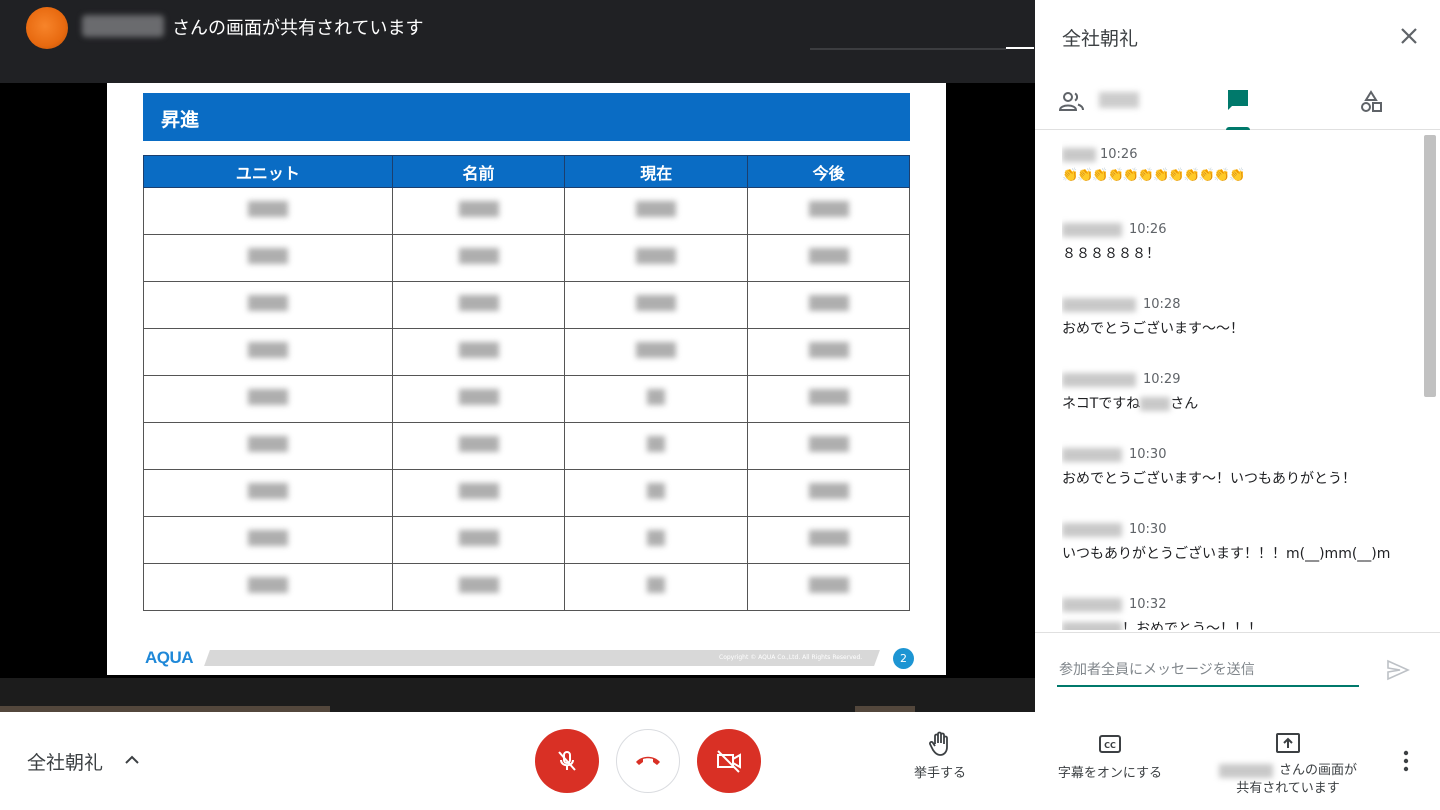 The height and width of the screenshot is (810, 1440). I want to click on tab-activities, so click(1373, 104).